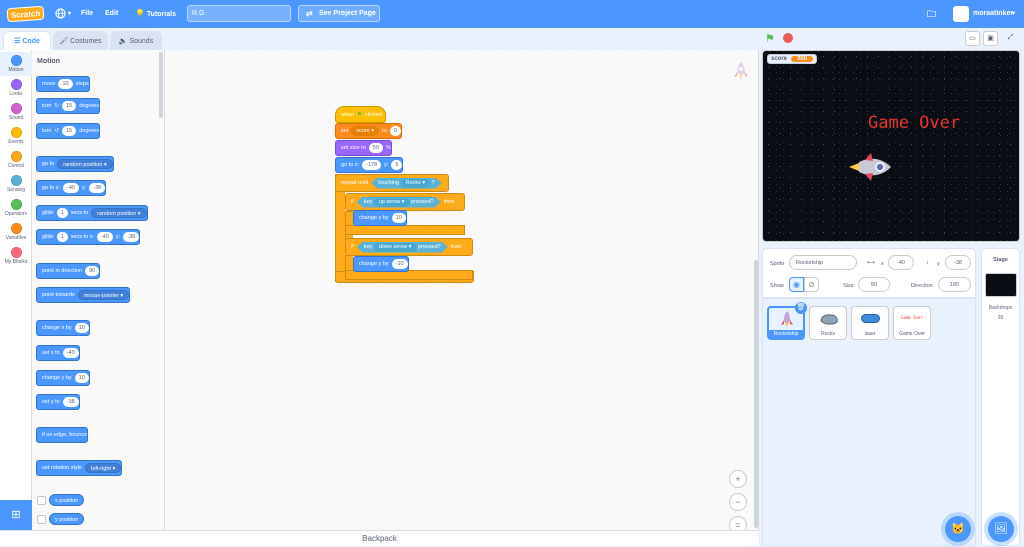 The image size is (1024, 547). What do you see at coordinates (88, 237) in the screenshot?
I see `block-glide-xy: glide 1 secs to x: -40 y: -38` at bounding box center [88, 237].